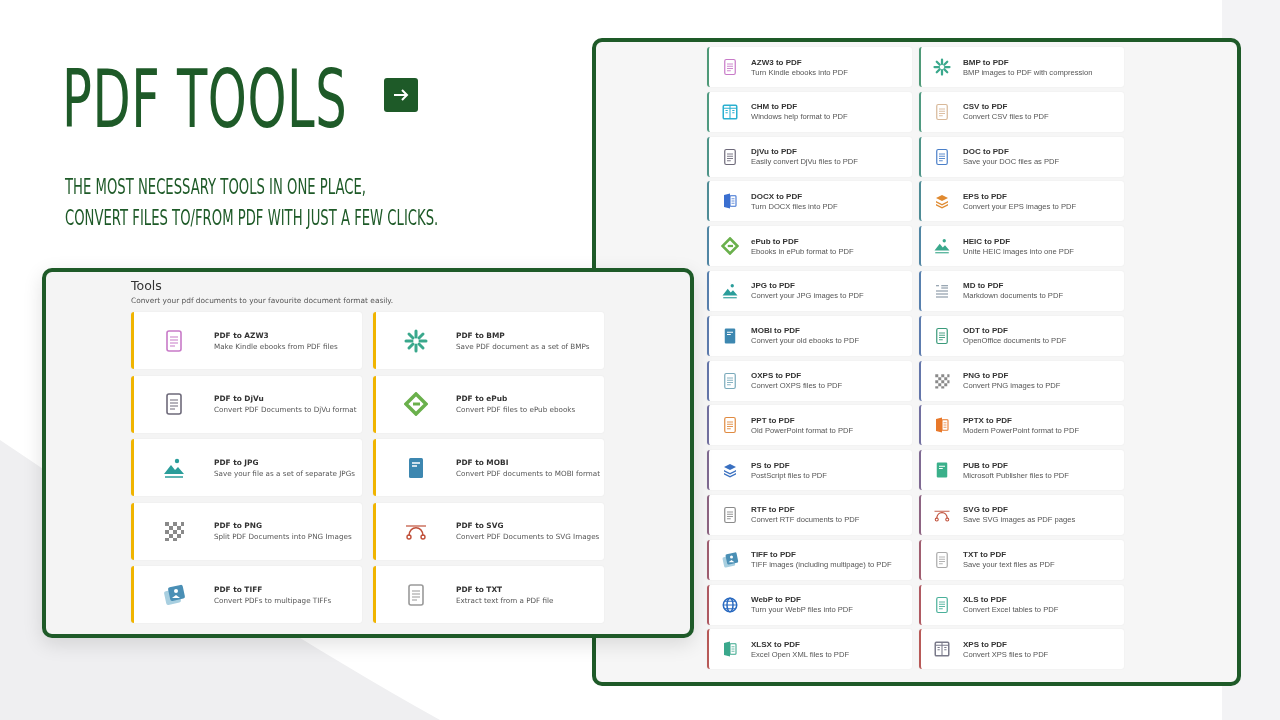 The image size is (1280, 720). I want to click on tool-title: SVG to PDF, so click(986, 510).